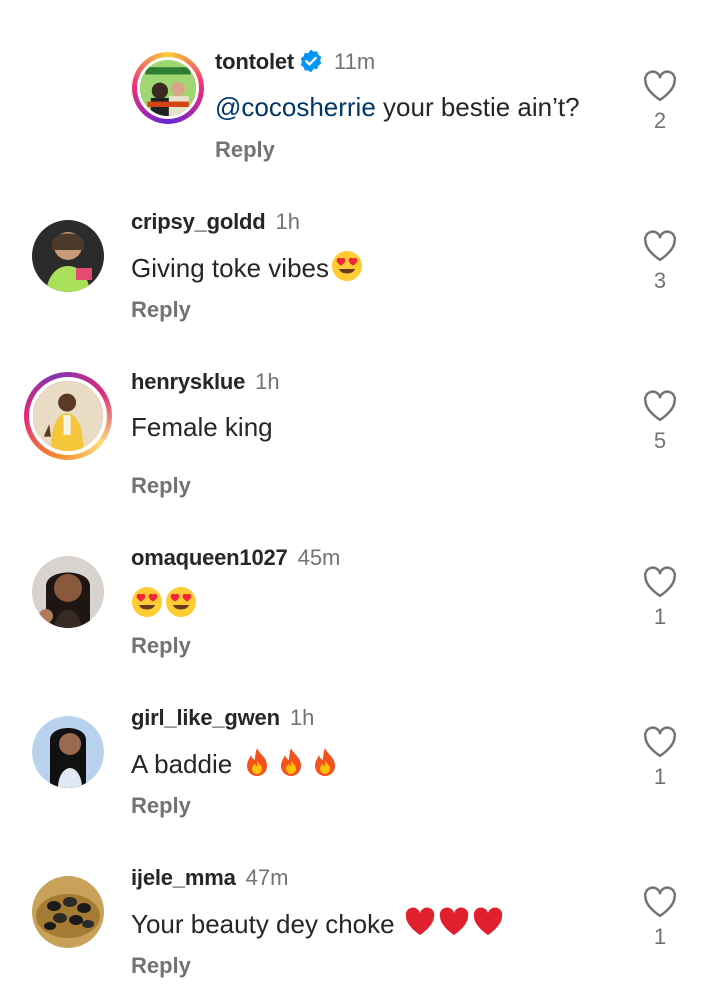  What do you see at coordinates (660, 120) in the screenshot?
I see `like-count: 2` at bounding box center [660, 120].